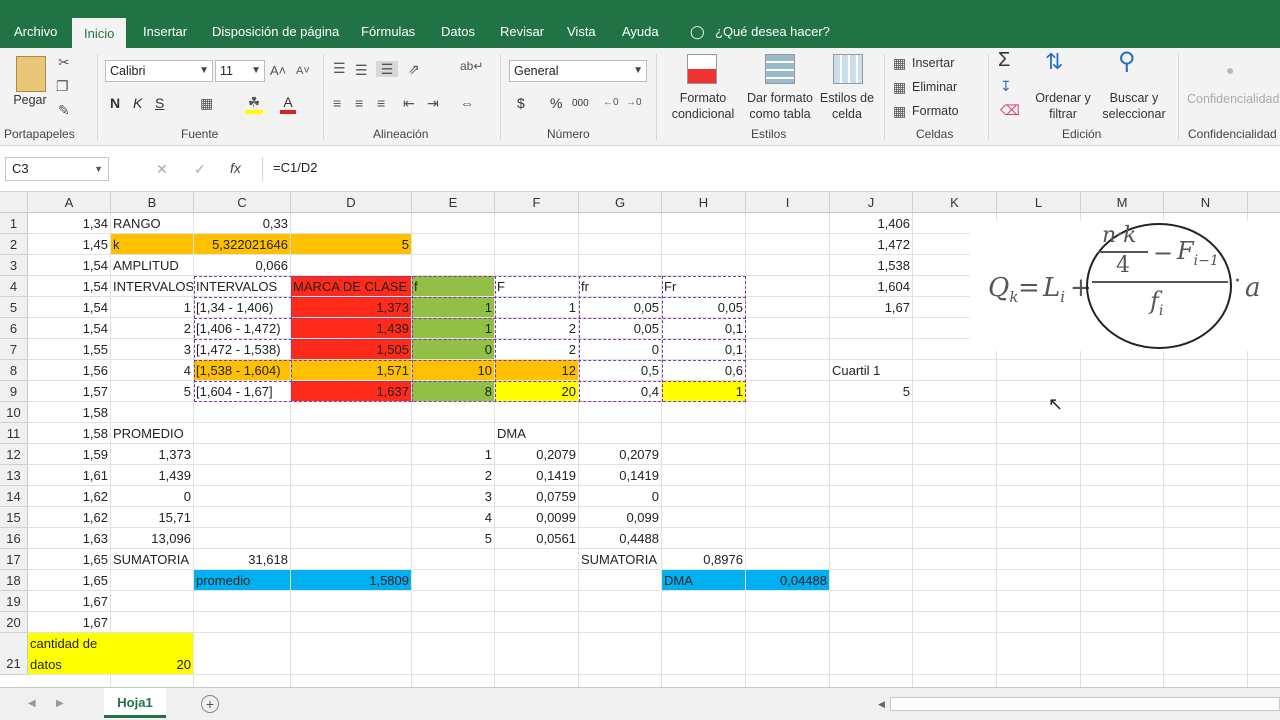 The width and height of the screenshot is (1280, 720). Describe the element at coordinates (242, 349) in the screenshot. I see `cell-c7: [1,472 - 1,538)` at that location.